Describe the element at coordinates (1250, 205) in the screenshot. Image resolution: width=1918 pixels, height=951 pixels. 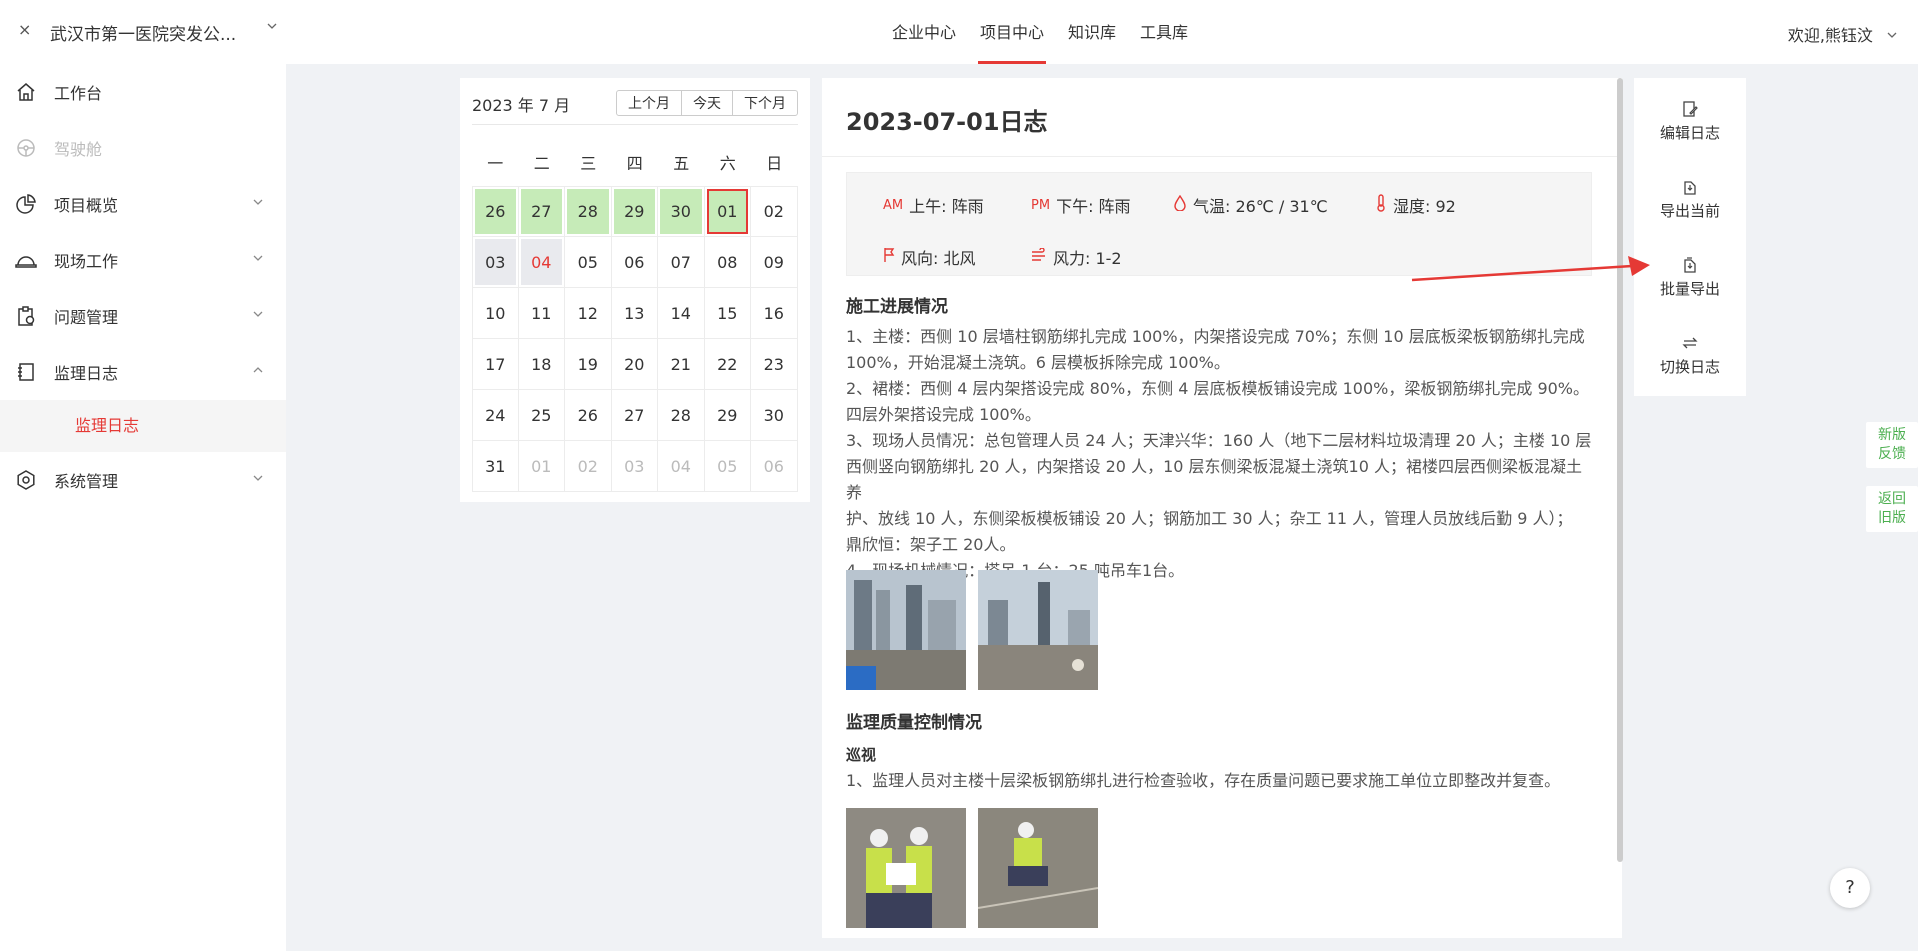
I see `weather-temp: 气温: 26℃ / 31℃` at that location.